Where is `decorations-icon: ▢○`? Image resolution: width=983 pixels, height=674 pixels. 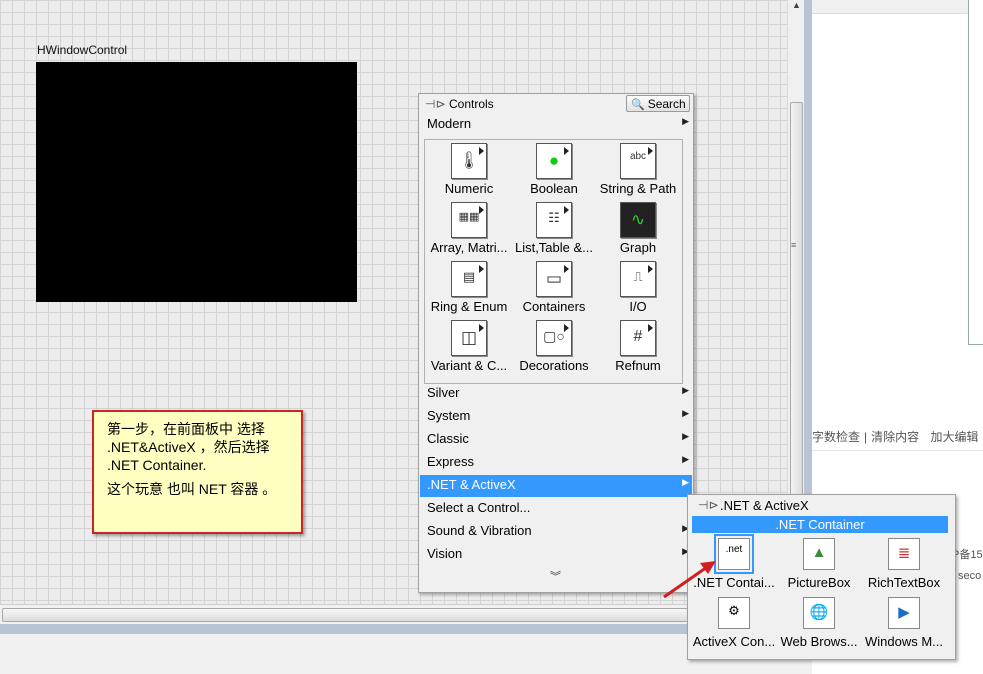 decorations-icon: ▢○ is located at coordinates (554, 338).